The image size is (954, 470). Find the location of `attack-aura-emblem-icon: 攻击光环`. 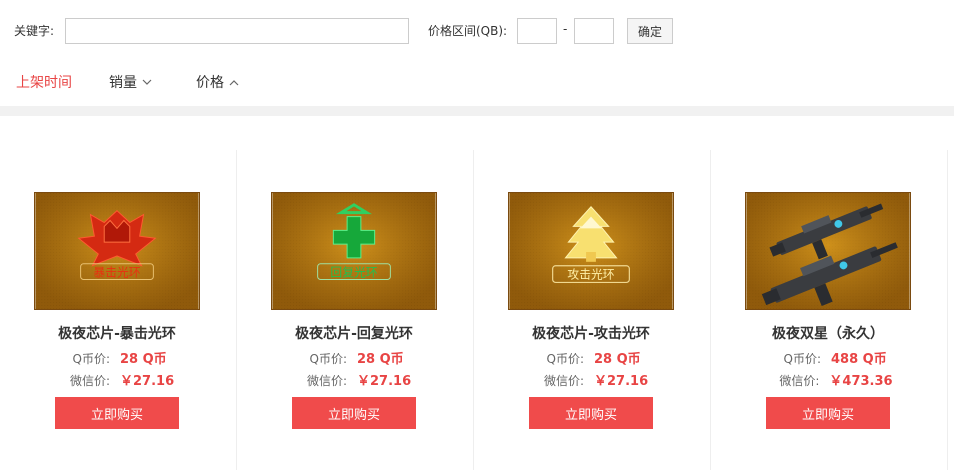

attack-aura-emblem-icon: 攻击光环 is located at coordinates (591, 251).